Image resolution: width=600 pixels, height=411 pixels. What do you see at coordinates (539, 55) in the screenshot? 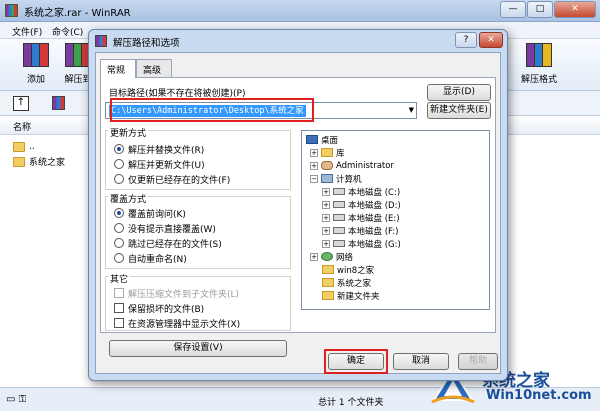
I see `extract-format-icon` at bounding box center [539, 55].